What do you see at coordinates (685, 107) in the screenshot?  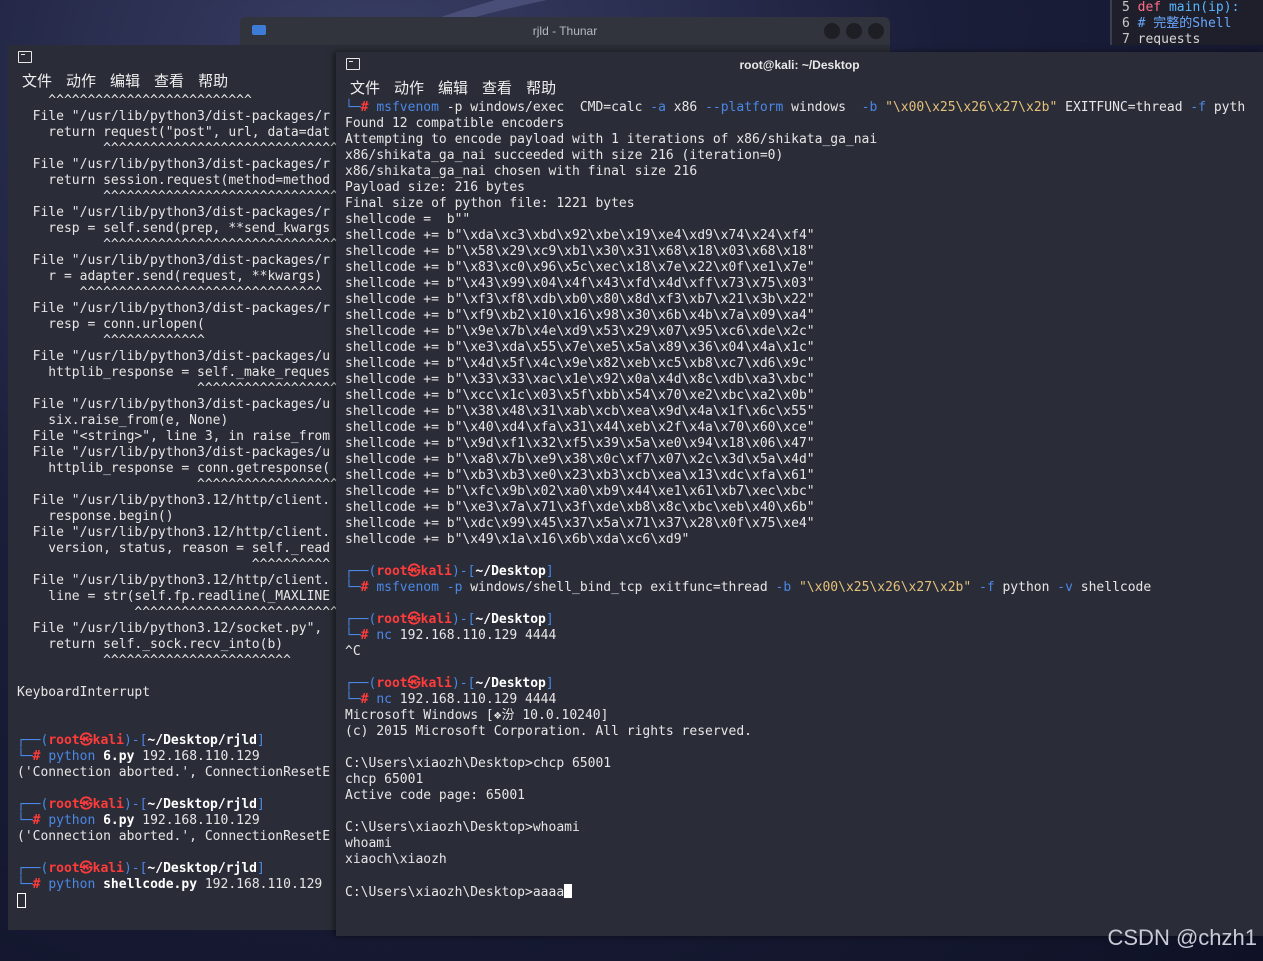 I see `command-args: x86` at bounding box center [685, 107].